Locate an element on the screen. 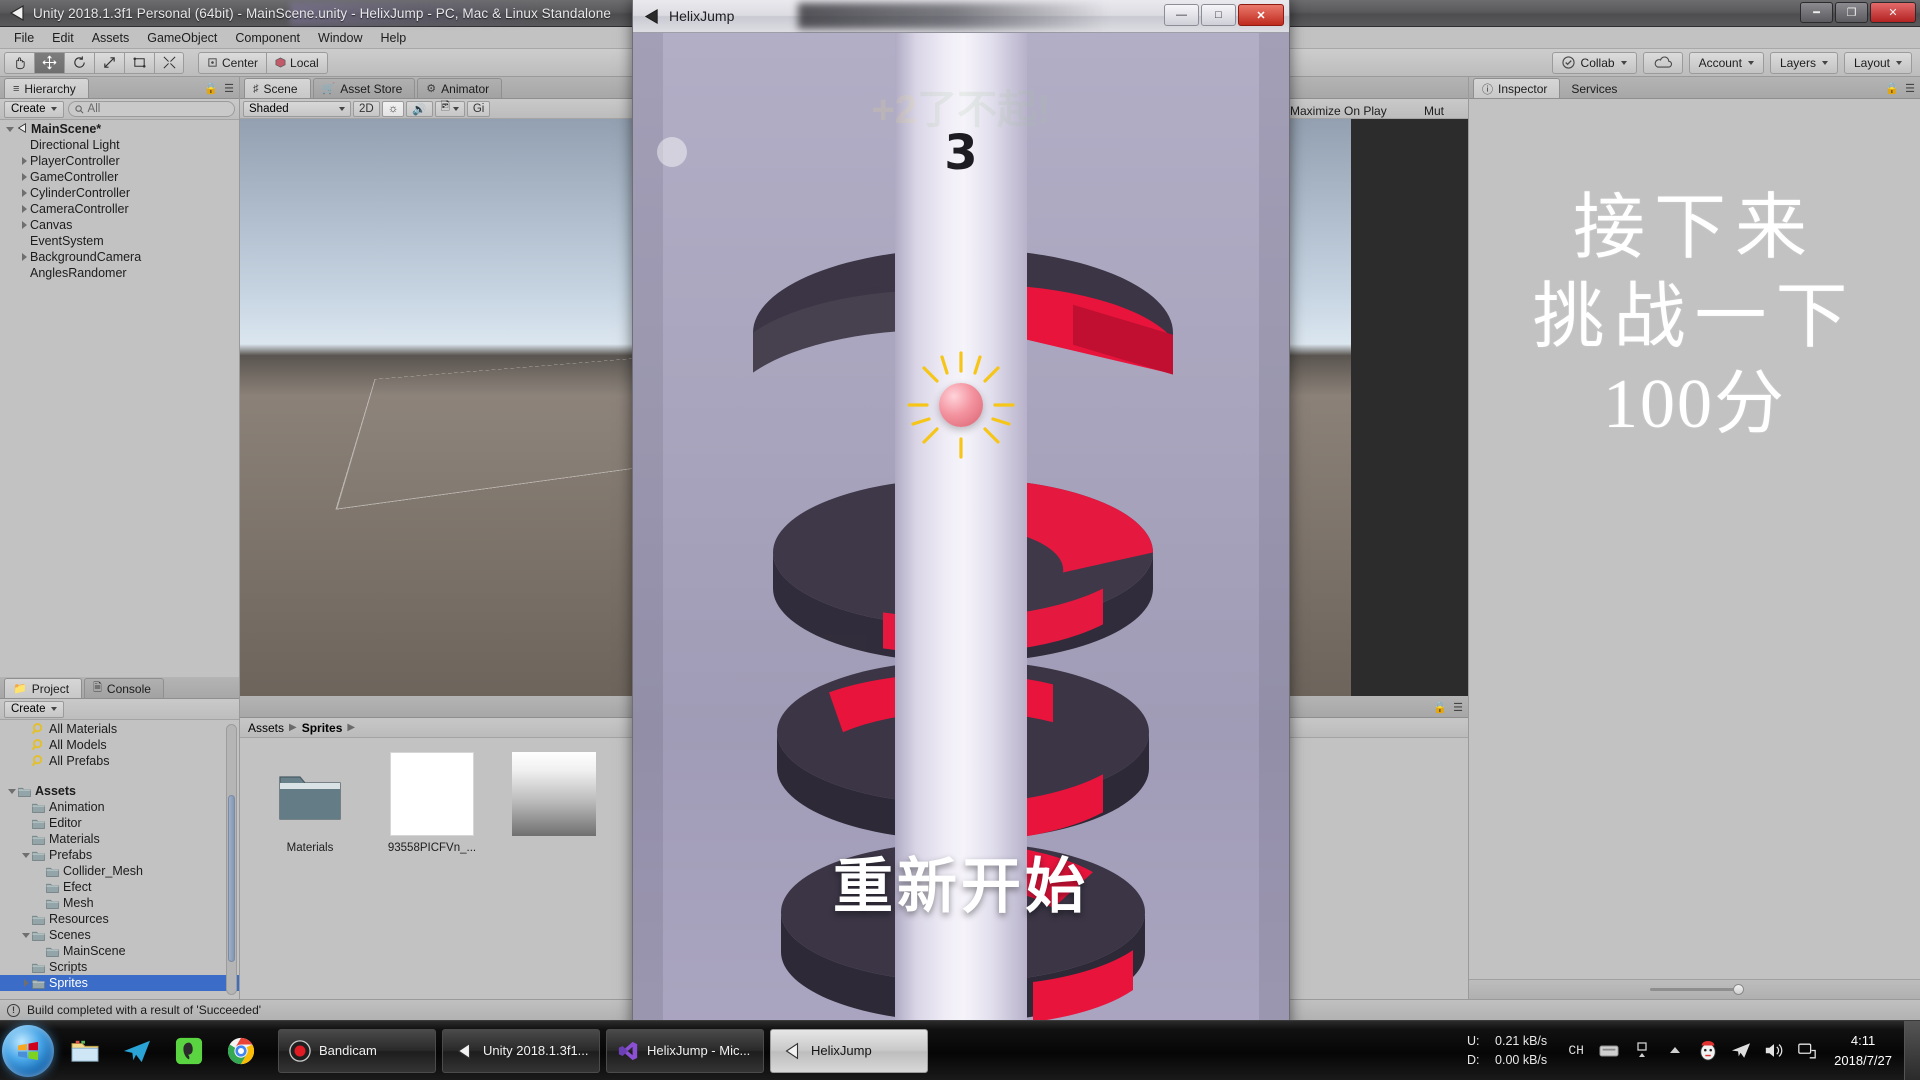 This screenshot has width=1920, height=1080. project-item-efect: Efect is located at coordinates (119, 887).